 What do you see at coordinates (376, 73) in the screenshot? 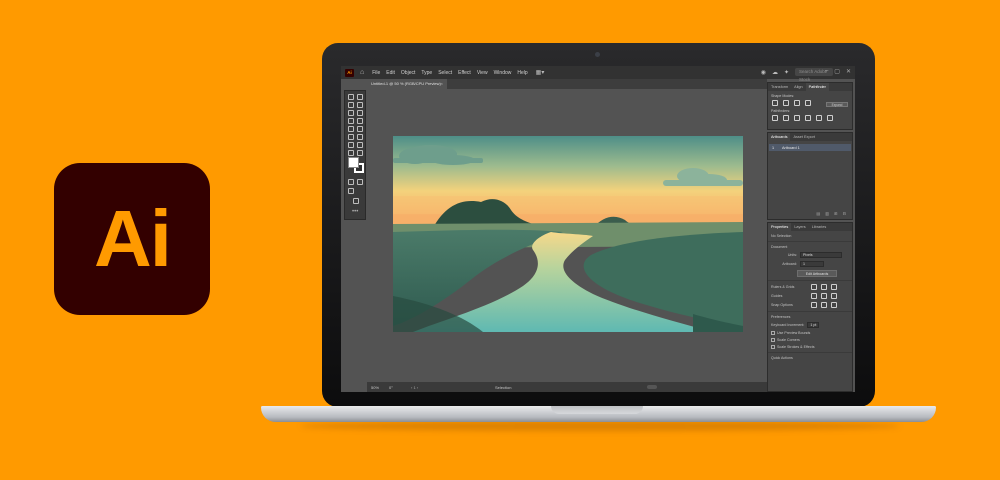
I see `menu-file: File` at bounding box center [376, 73].